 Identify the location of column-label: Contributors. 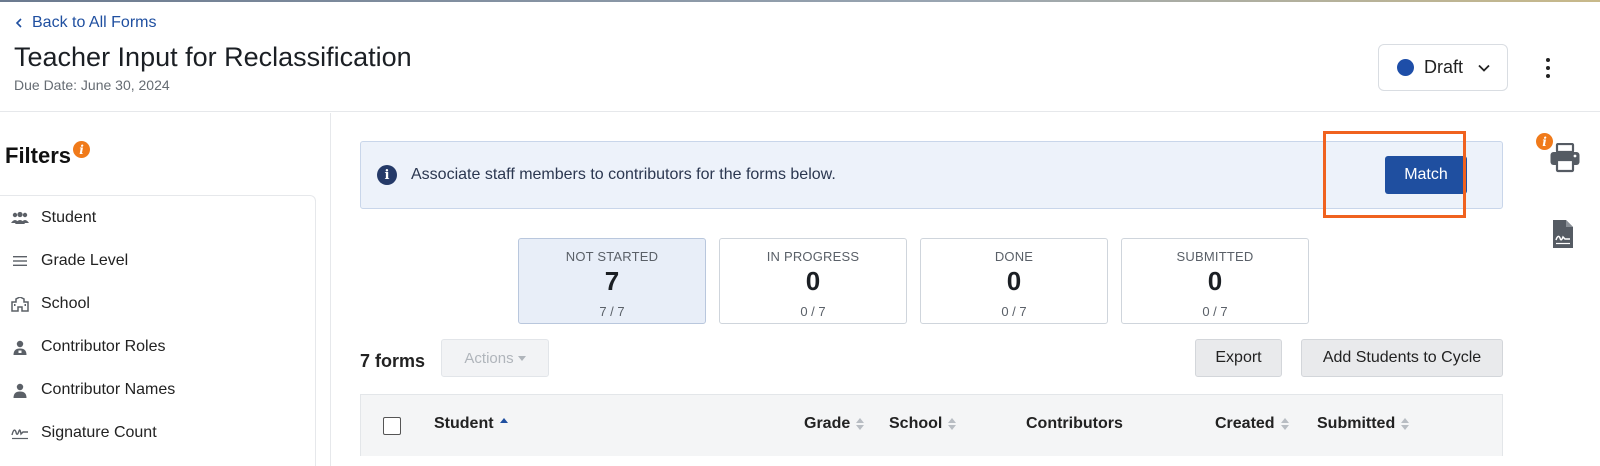
(1074, 423).